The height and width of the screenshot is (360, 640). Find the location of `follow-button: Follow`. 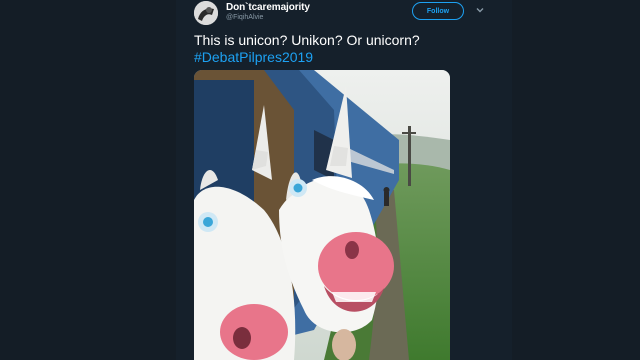

follow-button: Follow is located at coordinates (438, 11).